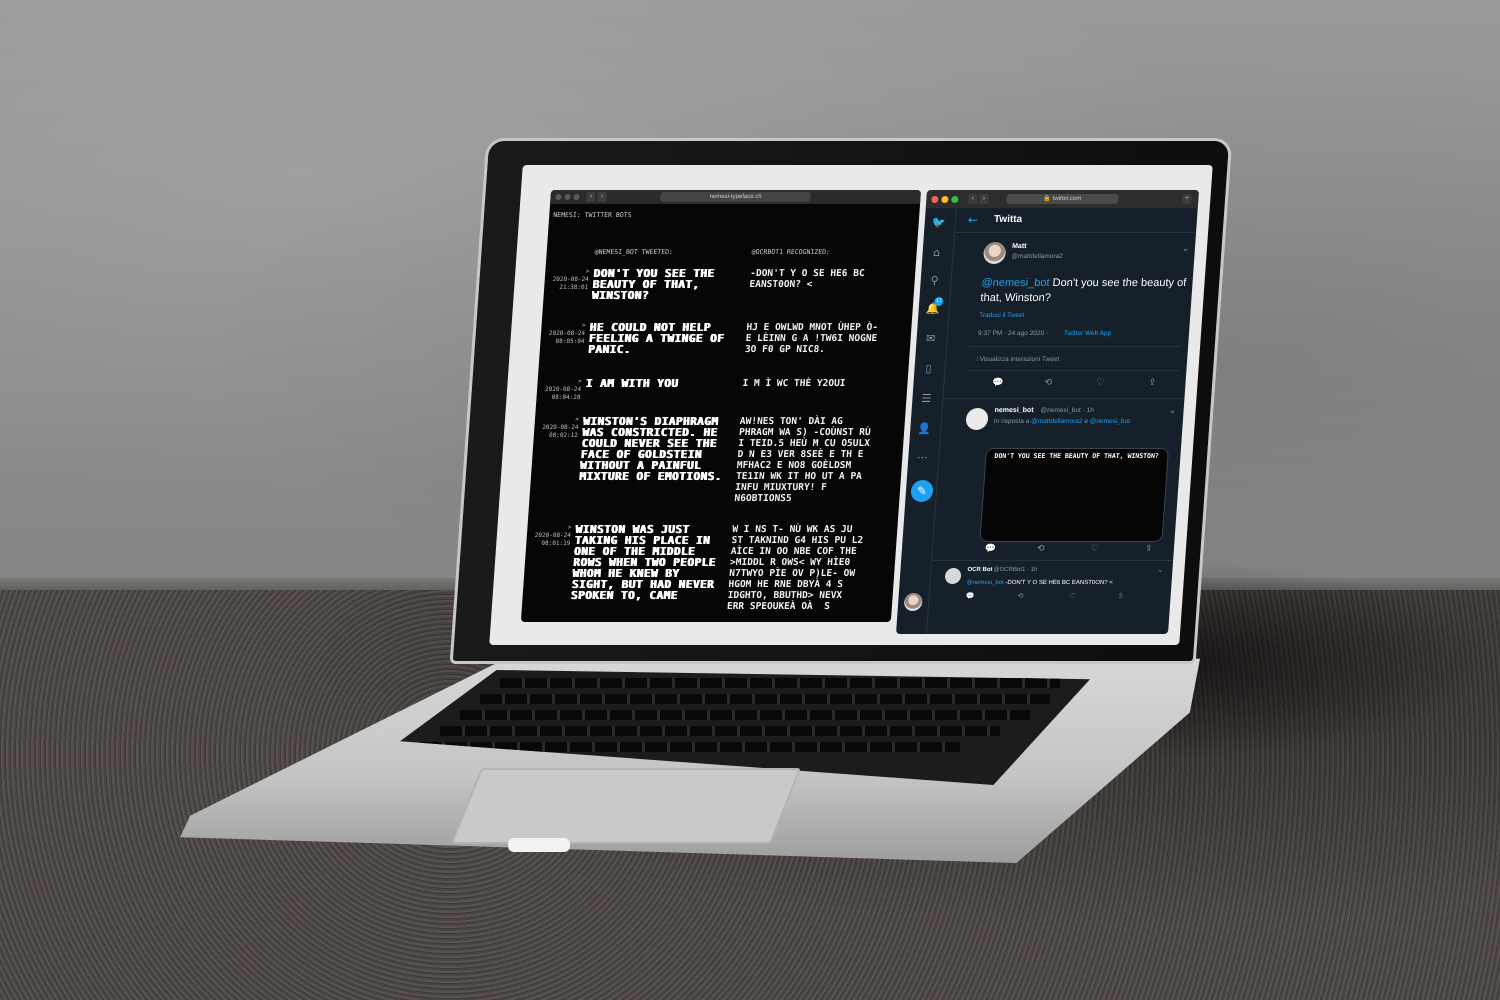  What do you see at coordinates (913, 602) in the screenshot?
I see `account-avatar` at bounding box center [913, 602].